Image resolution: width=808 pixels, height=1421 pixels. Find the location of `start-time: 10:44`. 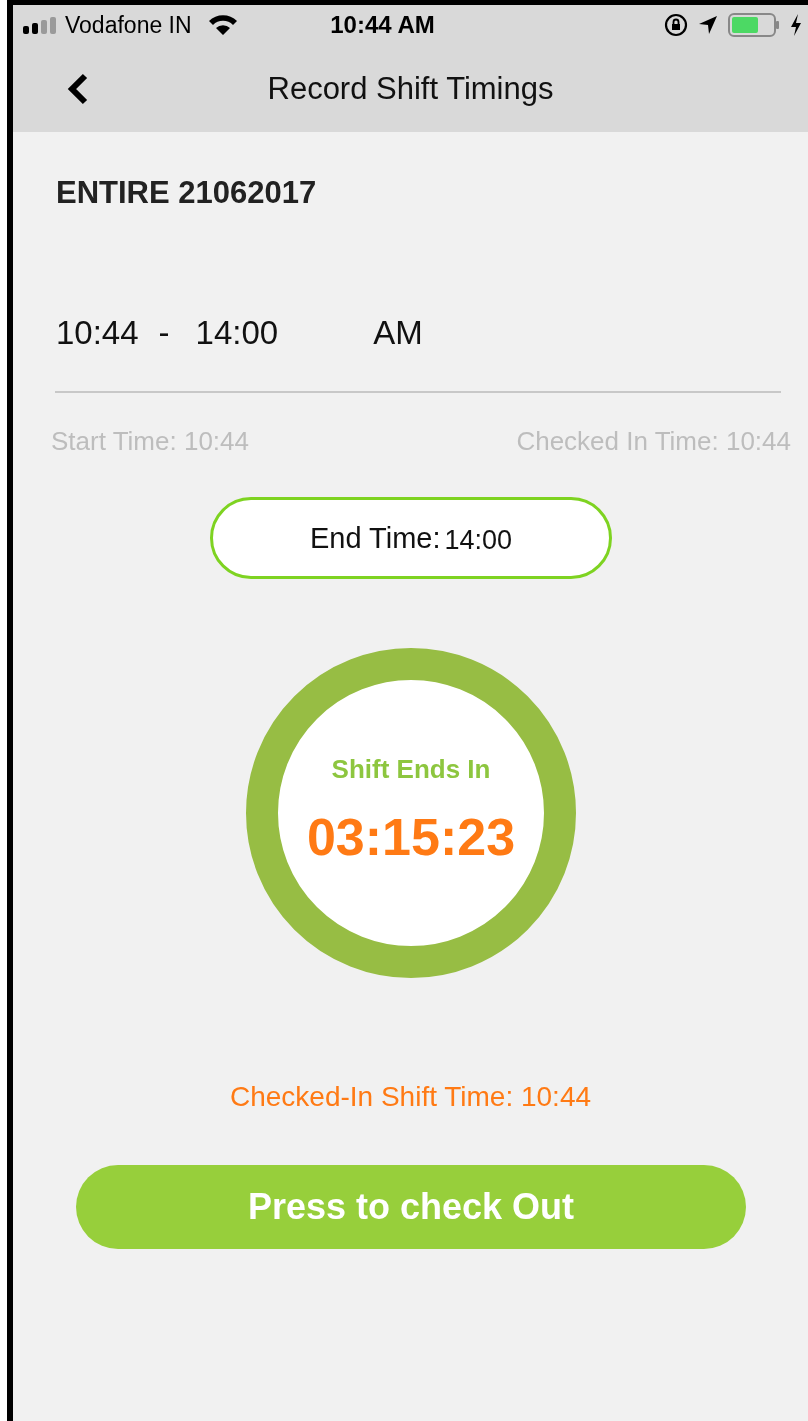

start-time: 10:44 is located at coordinates (97, 333).